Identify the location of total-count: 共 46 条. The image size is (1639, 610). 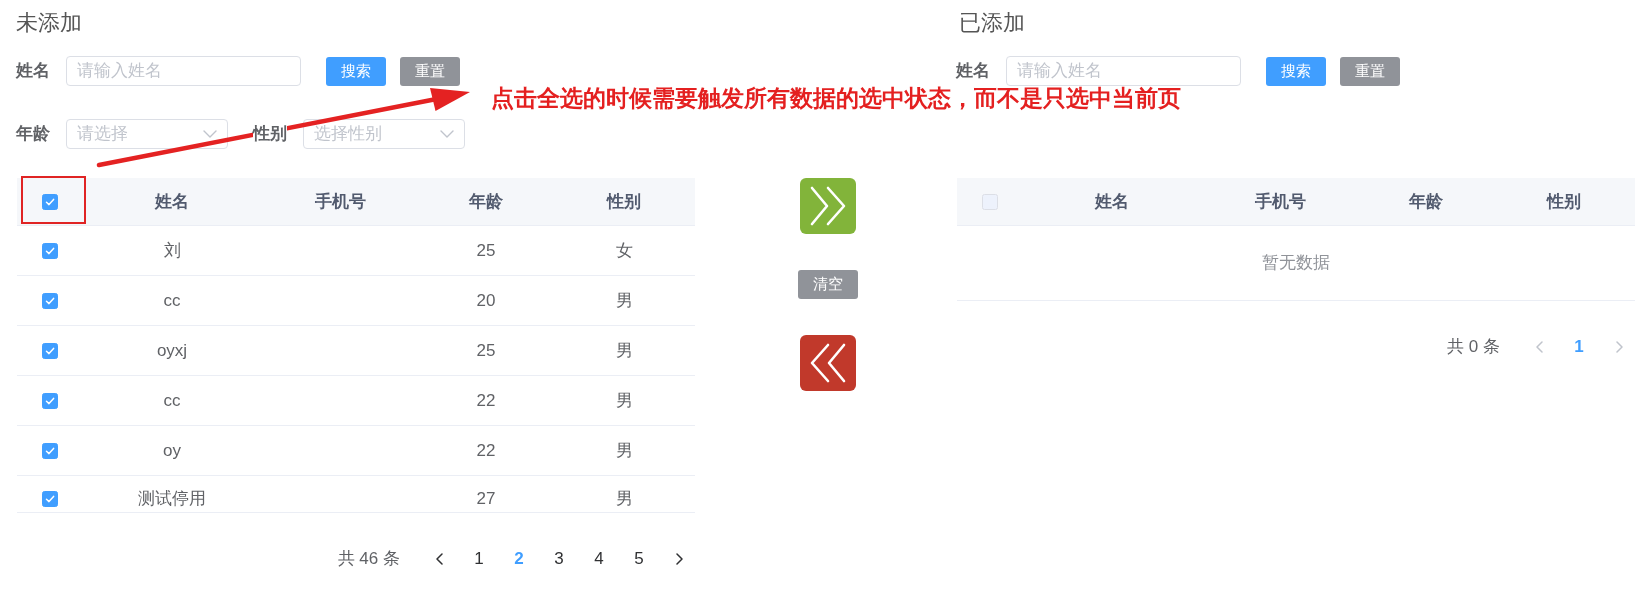
(368, 559).